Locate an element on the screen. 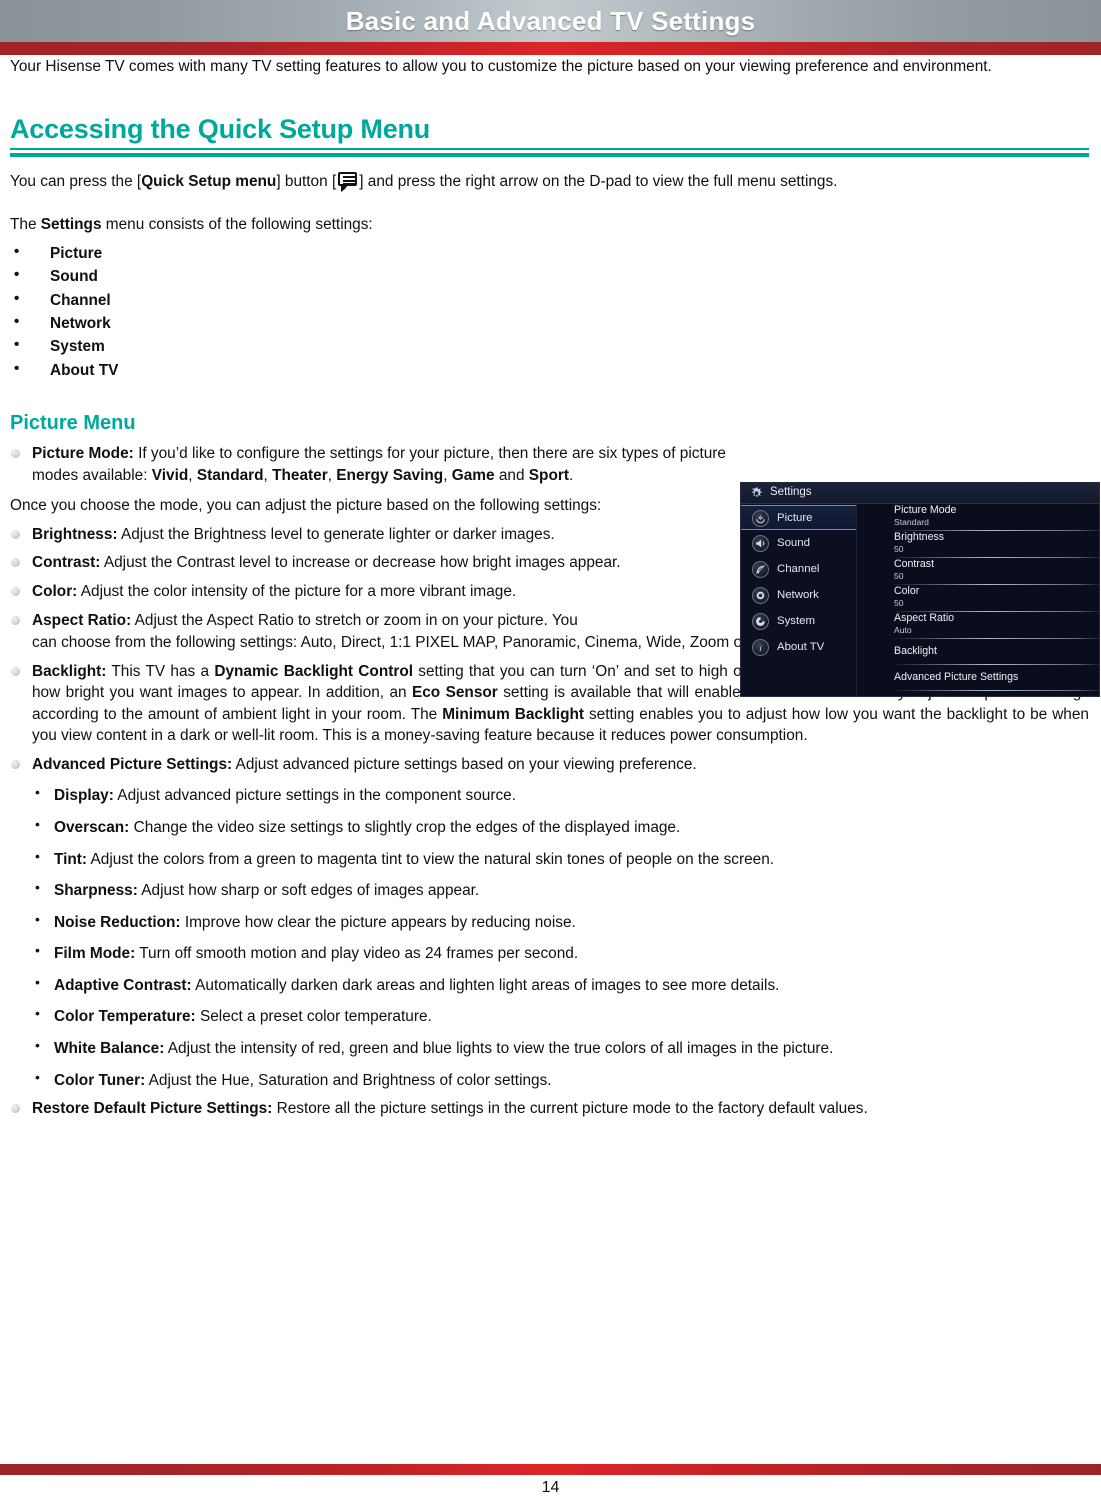  sidebar-item-about-tv: i About TV is located at coordinates (798, 647).